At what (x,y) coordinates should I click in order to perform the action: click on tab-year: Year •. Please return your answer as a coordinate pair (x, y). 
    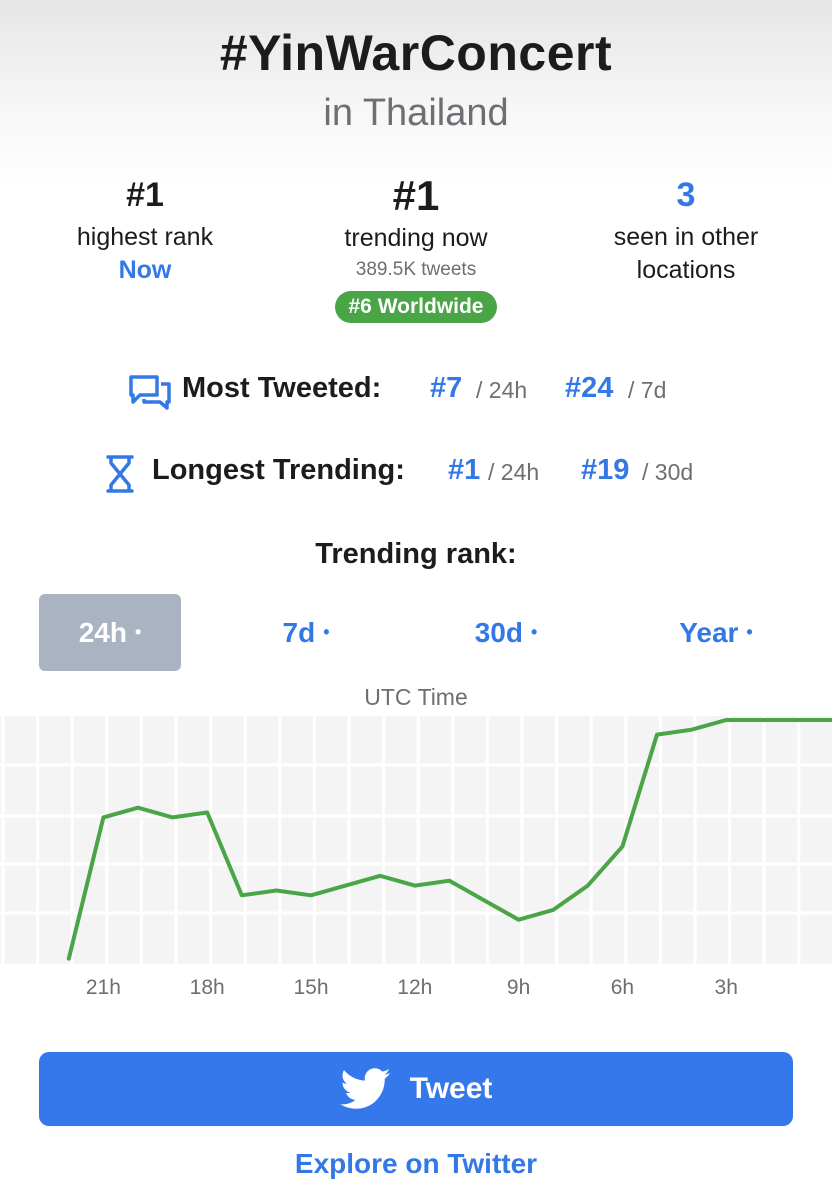
    Looking at the image, I should click on (716, 632).